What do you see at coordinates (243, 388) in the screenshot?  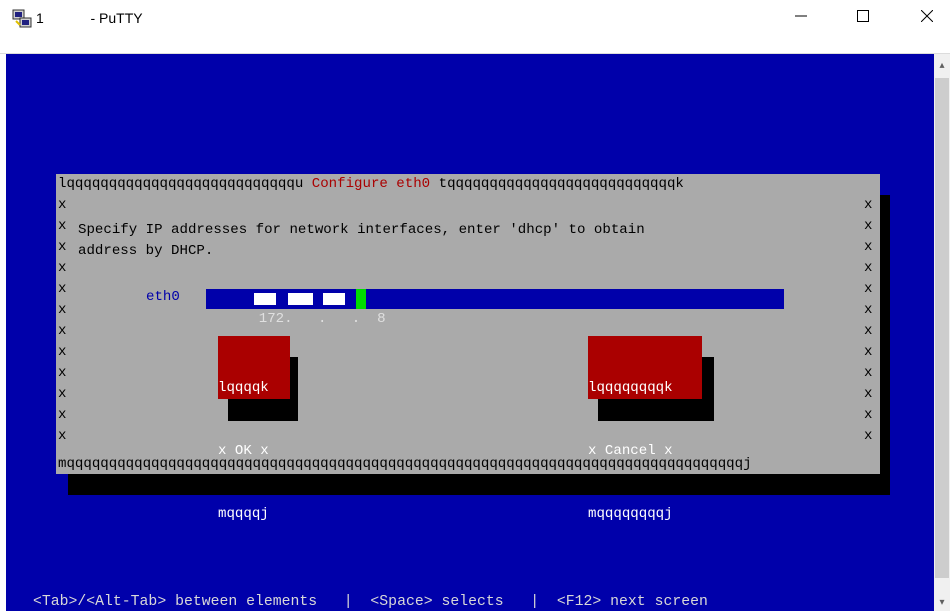 I see `ok-button-top-border: lqqqqk` at bounding box center [243, 388].